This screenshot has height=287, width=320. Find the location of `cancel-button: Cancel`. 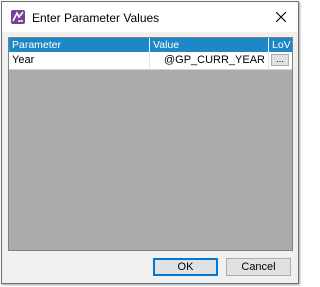

cancel-button: Cancel is located at coordinates (258, 267).